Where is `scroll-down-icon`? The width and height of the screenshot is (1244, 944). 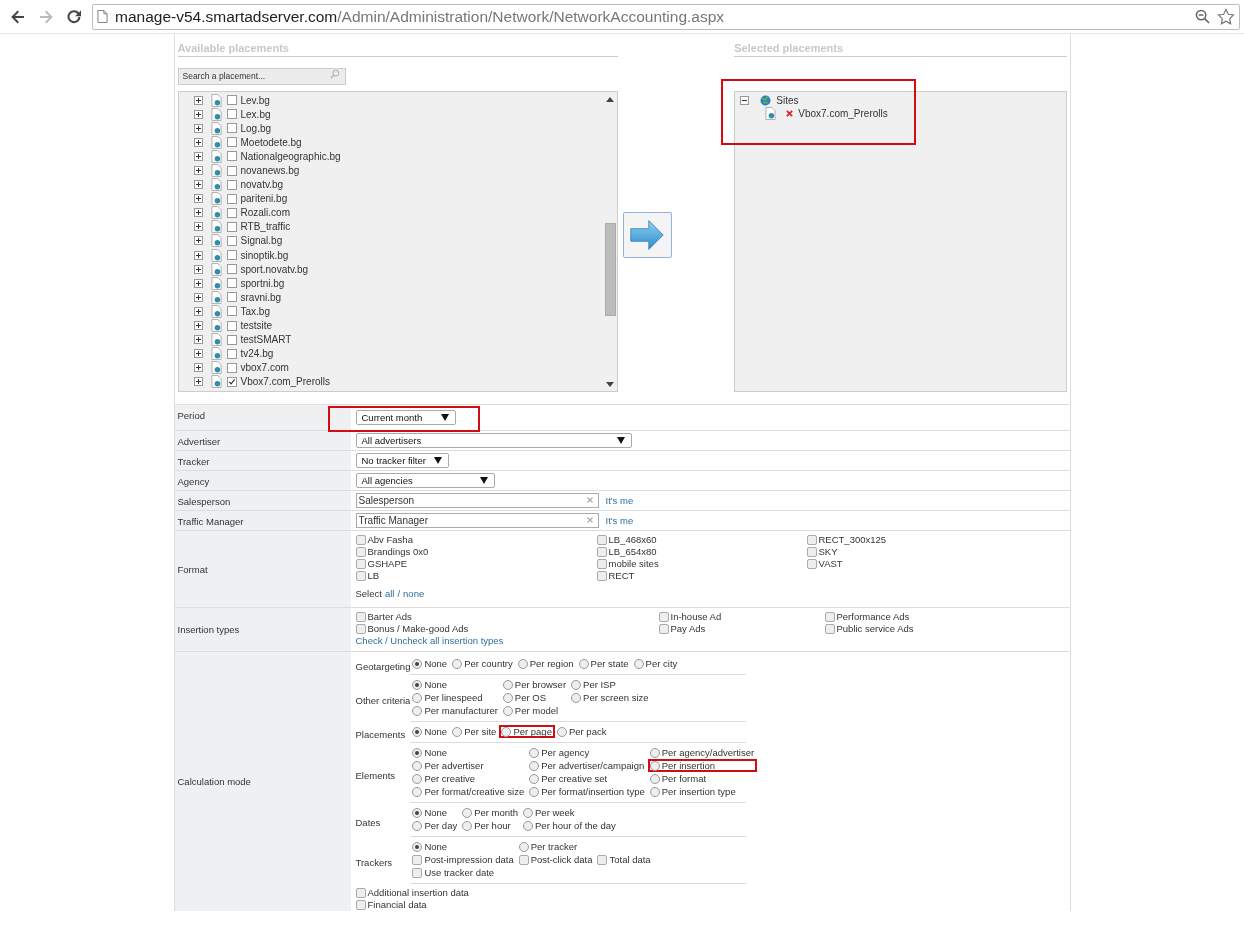 scroll-down-icon is located at coordinates (609, 384).